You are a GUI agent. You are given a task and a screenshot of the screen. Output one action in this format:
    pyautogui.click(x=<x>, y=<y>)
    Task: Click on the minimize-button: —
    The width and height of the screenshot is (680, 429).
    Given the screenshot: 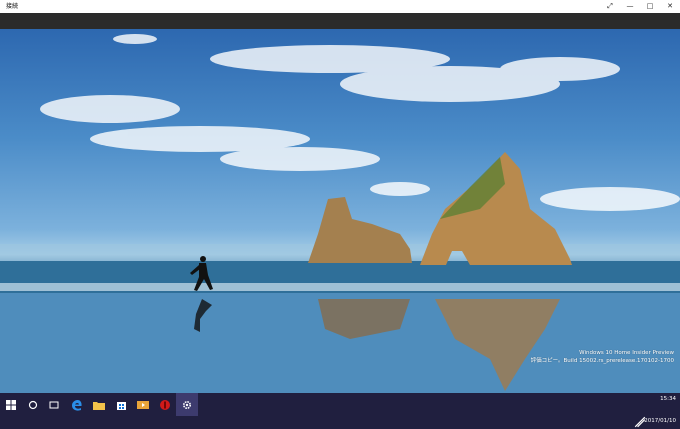 What is the action you would take?
    pyautogui.click(x=630, y=6)
    